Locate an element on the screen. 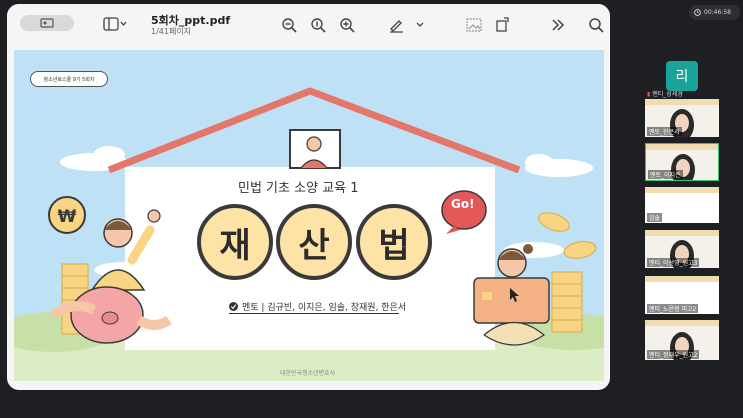 The height and width of the screenshot is (418, 743). participant-tile: 멘티_이선영_원고3 is located at coordinates (682, 249).